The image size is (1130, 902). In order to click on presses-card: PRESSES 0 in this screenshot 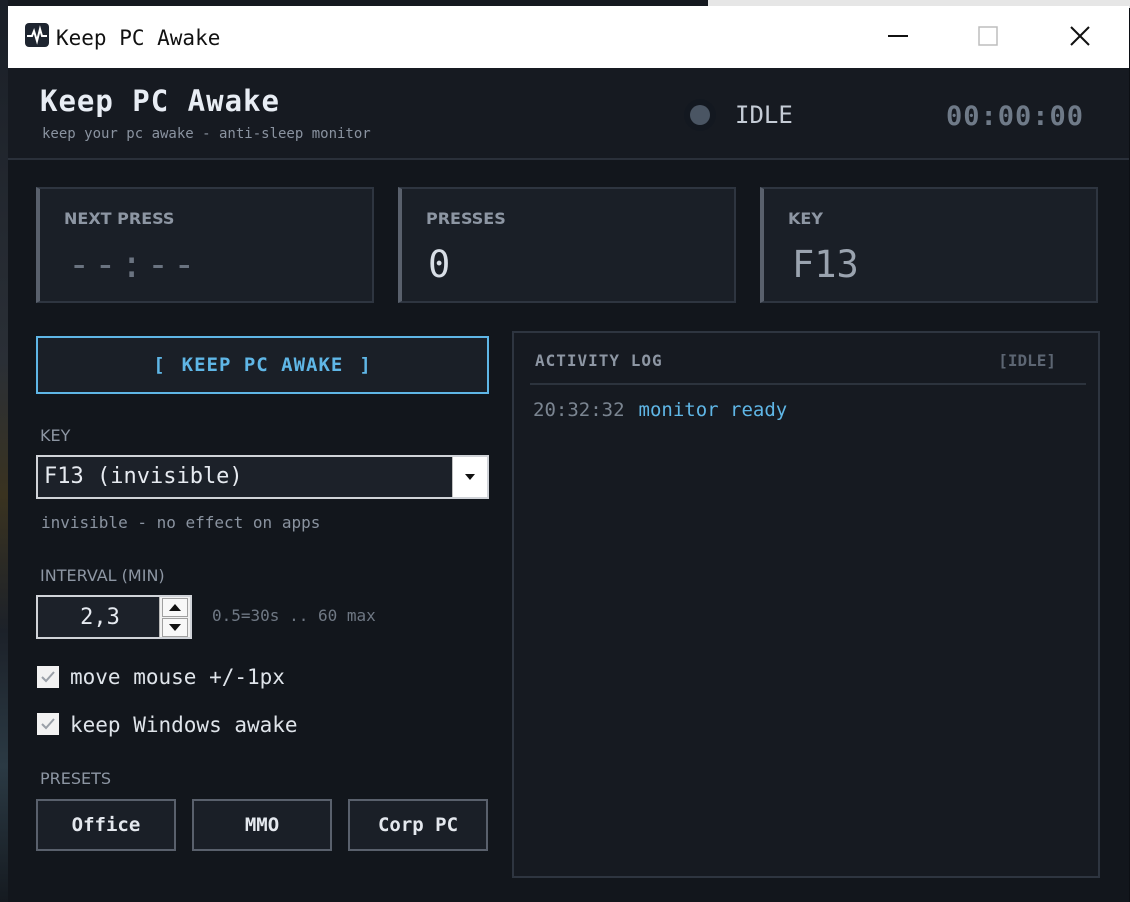, I will do `click(567, 245)`.